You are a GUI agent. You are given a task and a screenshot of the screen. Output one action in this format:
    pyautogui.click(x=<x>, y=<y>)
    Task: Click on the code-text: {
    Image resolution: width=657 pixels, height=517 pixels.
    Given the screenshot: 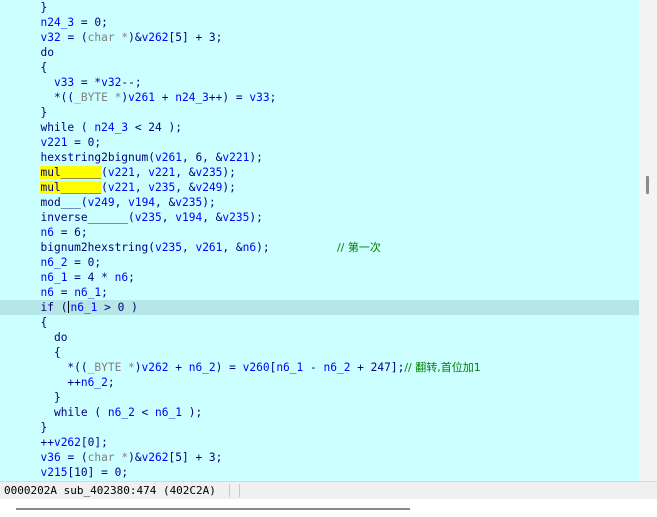 What is the action you would take?
    pyautogui.click(x=37, y=67)
    